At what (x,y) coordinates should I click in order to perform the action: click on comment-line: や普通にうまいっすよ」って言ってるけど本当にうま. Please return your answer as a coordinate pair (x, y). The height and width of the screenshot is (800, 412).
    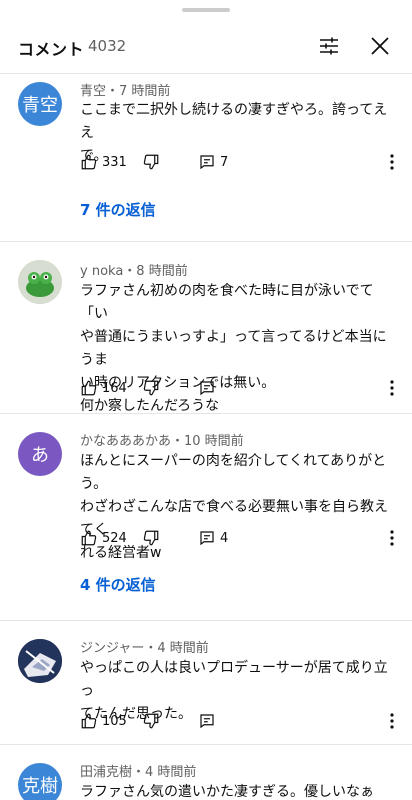
    Looking at the image, I should click on (233, 348).